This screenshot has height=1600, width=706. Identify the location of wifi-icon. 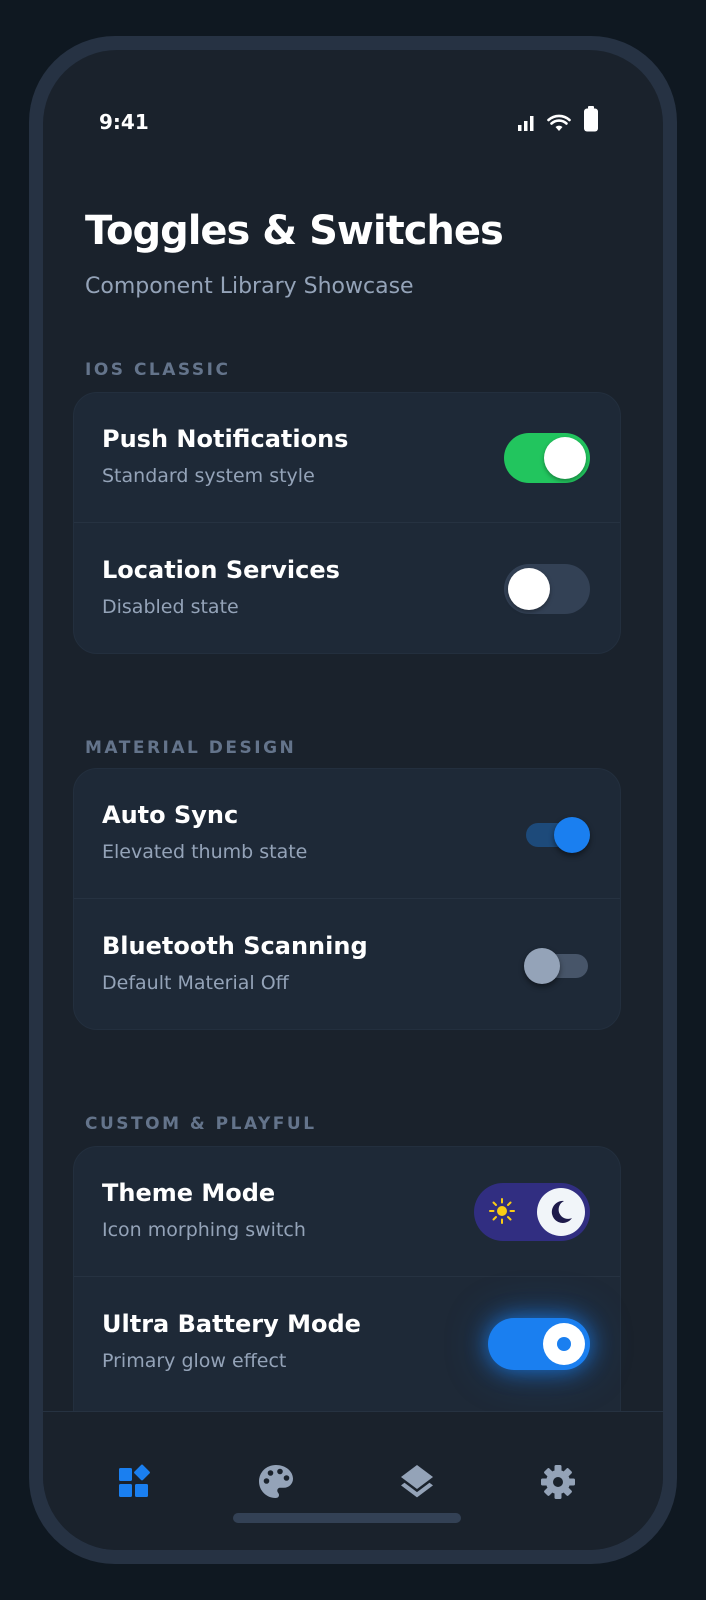
(559, 122).